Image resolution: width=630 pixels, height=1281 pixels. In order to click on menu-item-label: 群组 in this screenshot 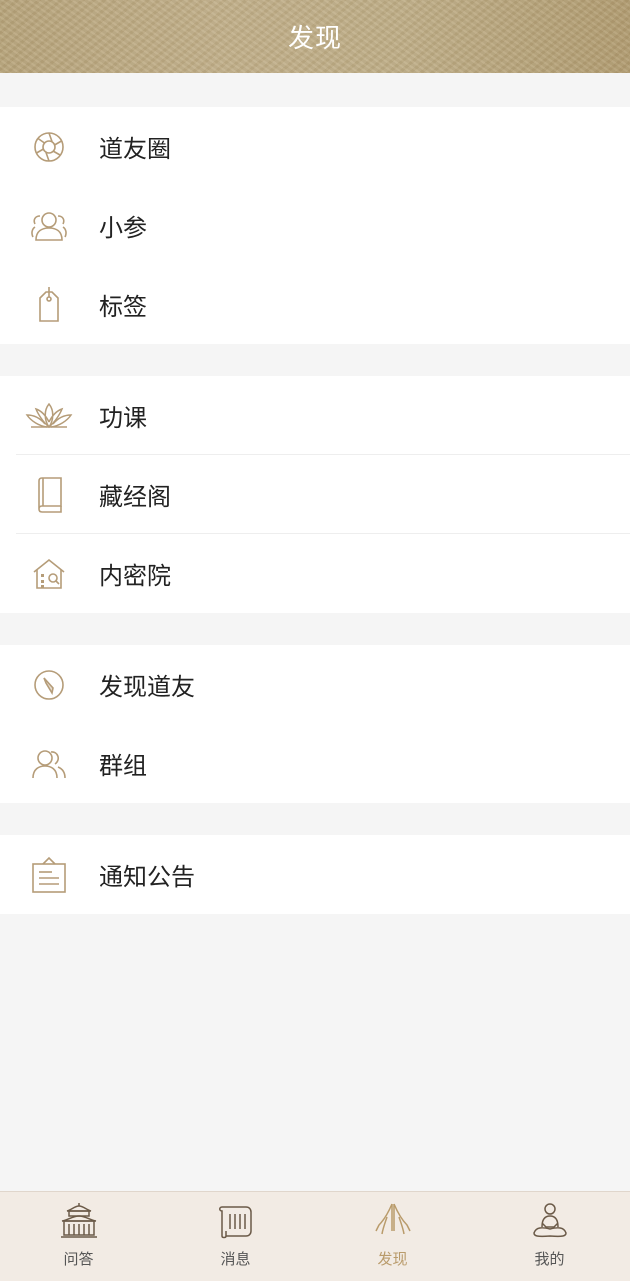, I will do `click(123, 766)`.